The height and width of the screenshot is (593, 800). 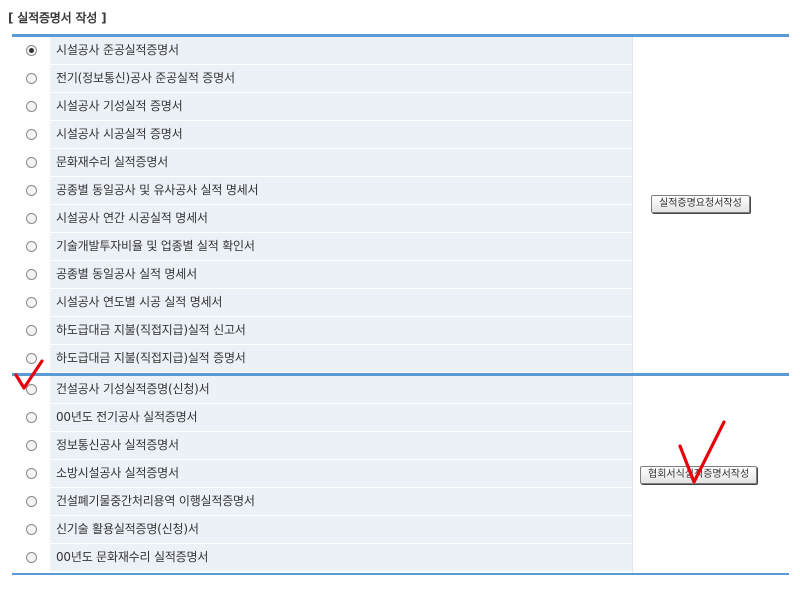 What do you see at coordinates (341, 218) in the screenshot?
I see `option-label: 시설공사 연간 시공실적 명세서` at bounding box center [341, 218].